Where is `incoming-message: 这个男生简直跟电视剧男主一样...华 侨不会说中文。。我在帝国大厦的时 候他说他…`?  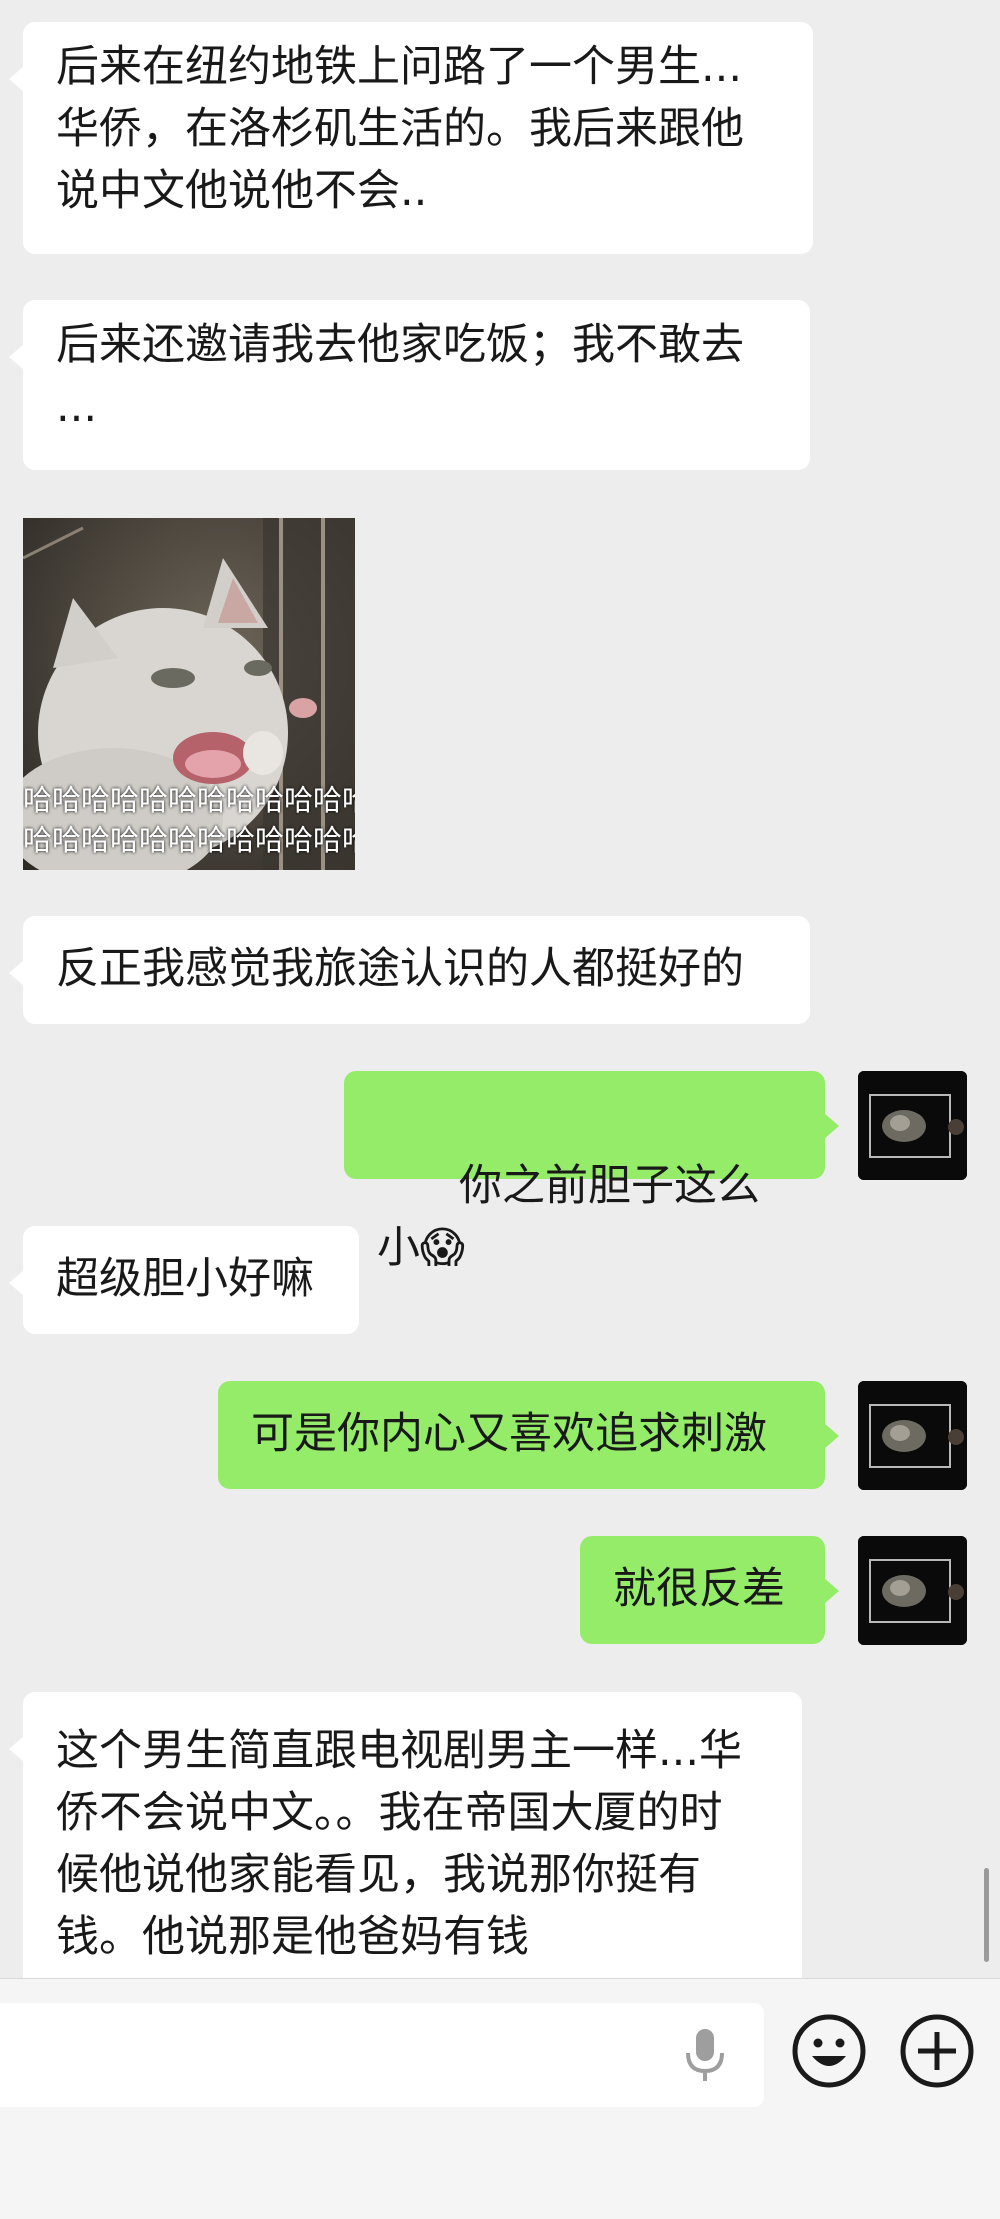
incoming-message: 这个男生简直跟电视剧男主一样...华 侨不会说中文。。我在帝国大厦的时 候他说他… is located at coordinates (405, 1835).